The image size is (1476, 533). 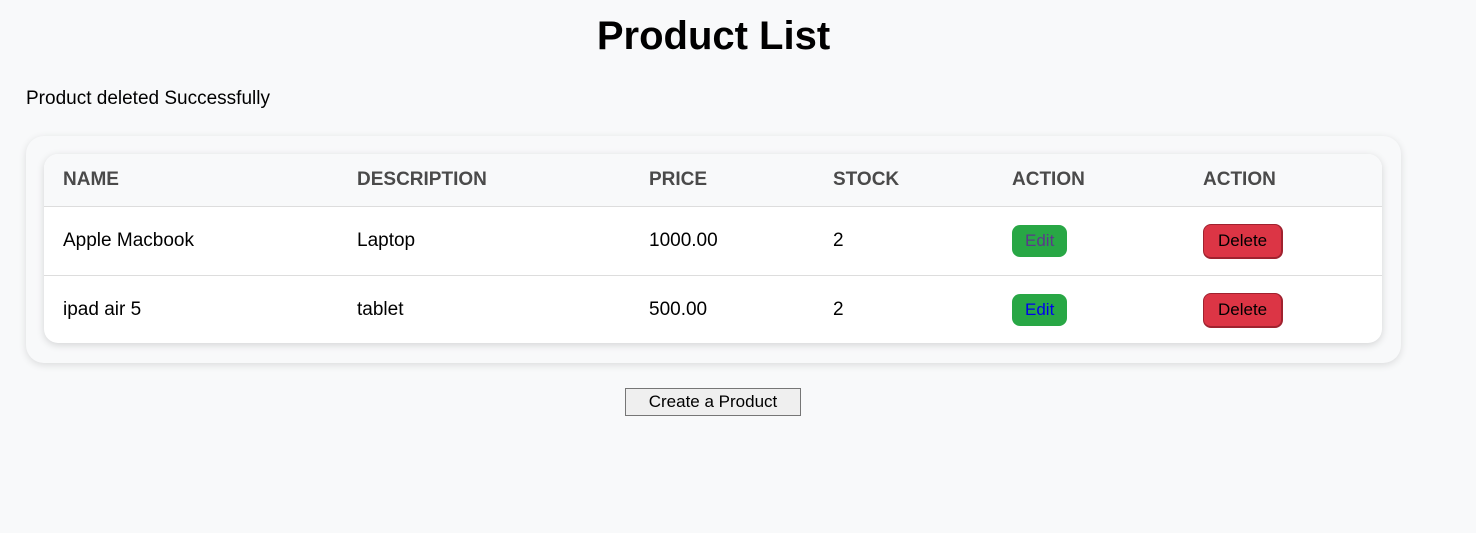 I want to click on status-message: Product deleted Successfully, so click(x=148, y=98).